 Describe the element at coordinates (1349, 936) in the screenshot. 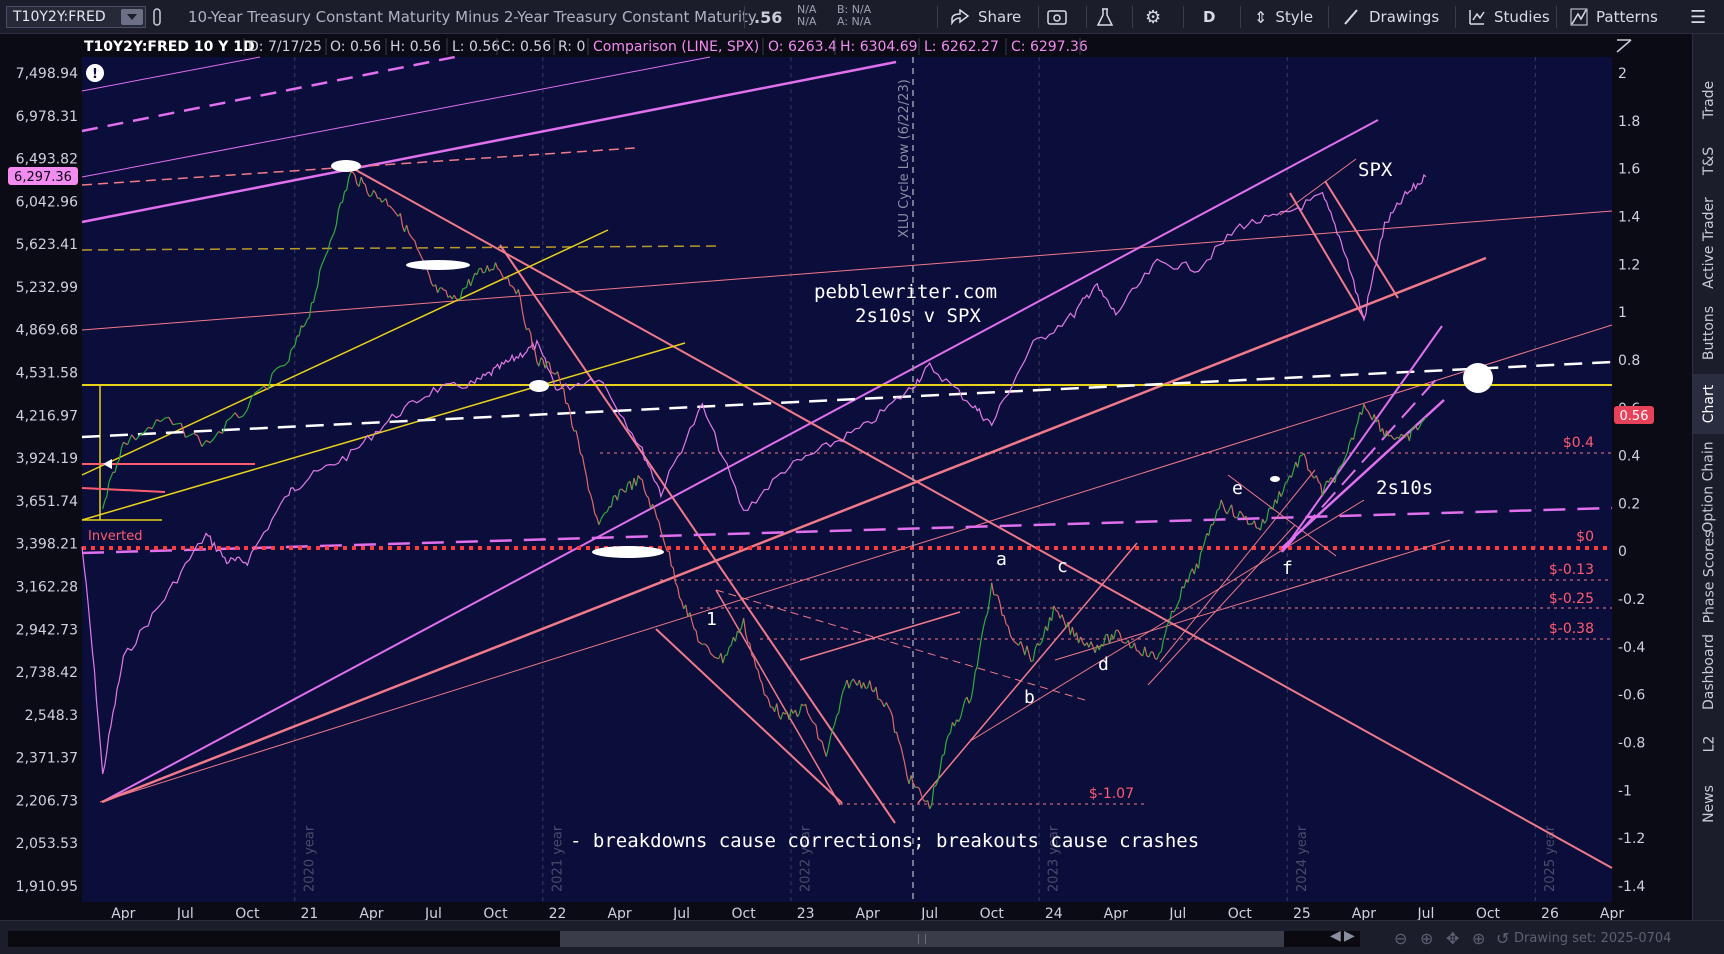

I see `scroll-right-icon: ▶` at that location.